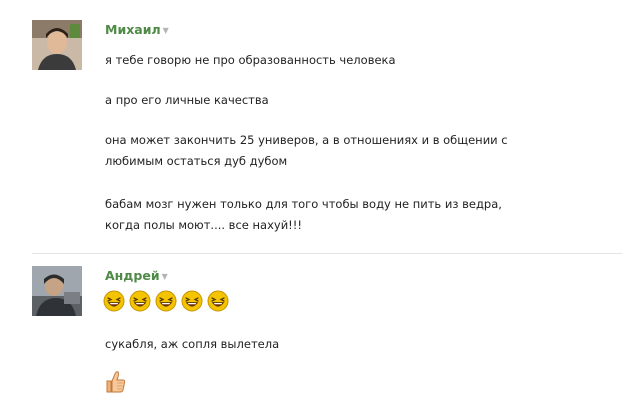 The width and height of the screenshot is (640, 410). What do you see at coordinates (196, 161) in the screenshot?
I see `message-line: любимым остаться дуб дубом` at bounding box center [196, 161].